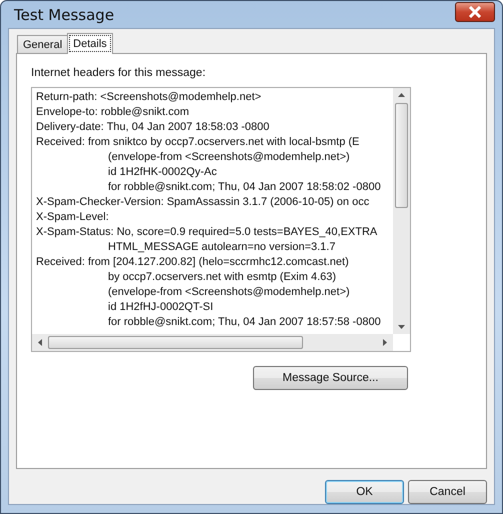  Describe the element at coordinates (385, 342) in the screenshot. I see `right-arrow-icon` at that location.